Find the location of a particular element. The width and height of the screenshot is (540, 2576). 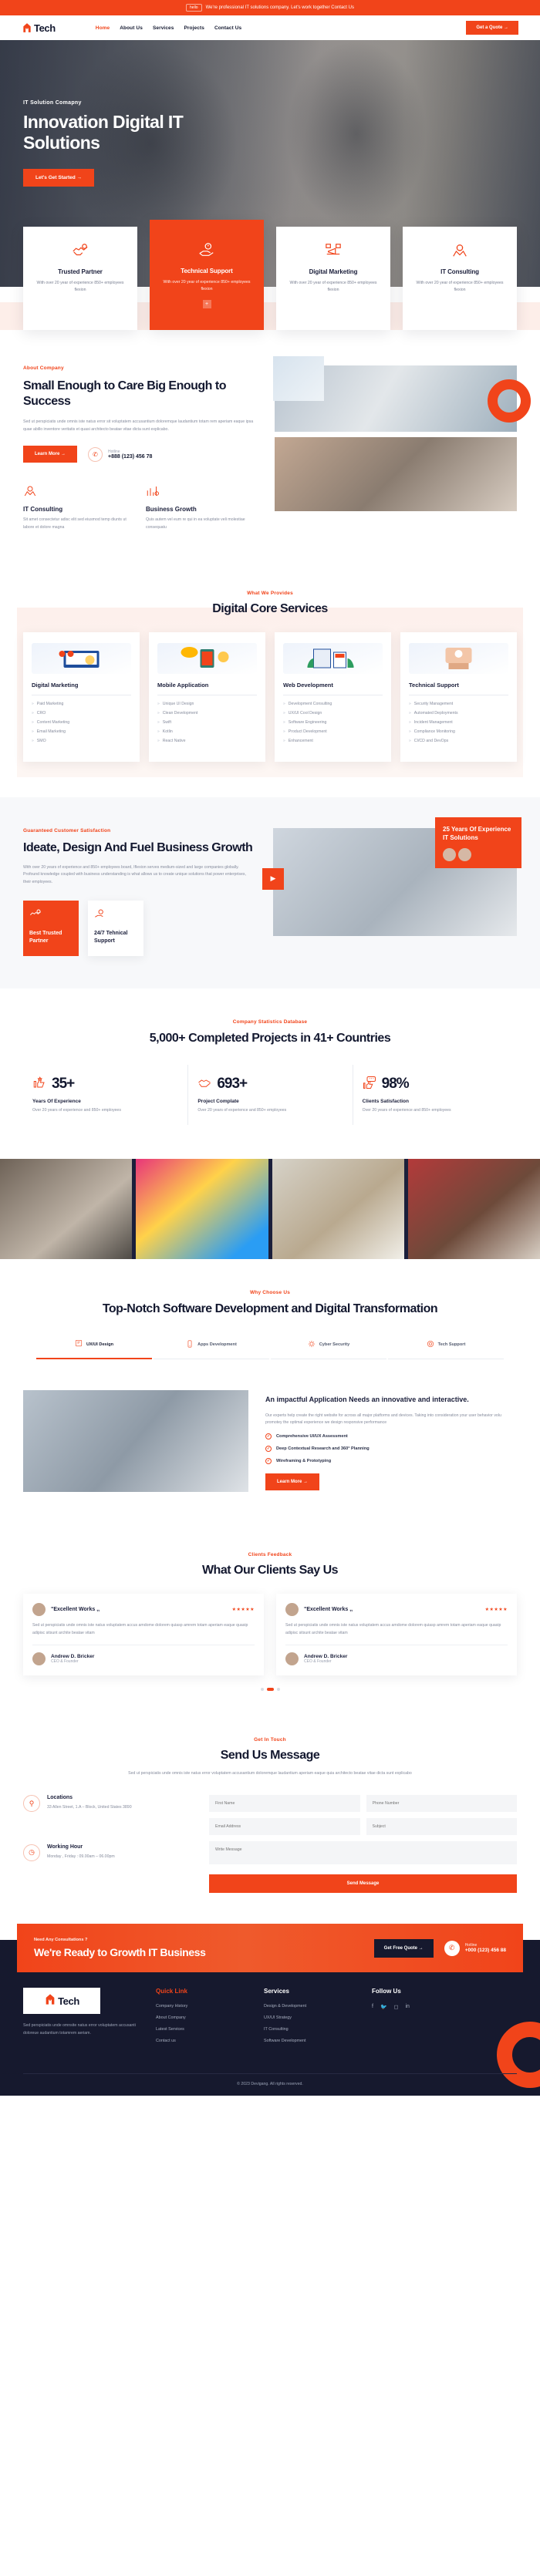

plus-icon: + is located at coordinates (206, 305).